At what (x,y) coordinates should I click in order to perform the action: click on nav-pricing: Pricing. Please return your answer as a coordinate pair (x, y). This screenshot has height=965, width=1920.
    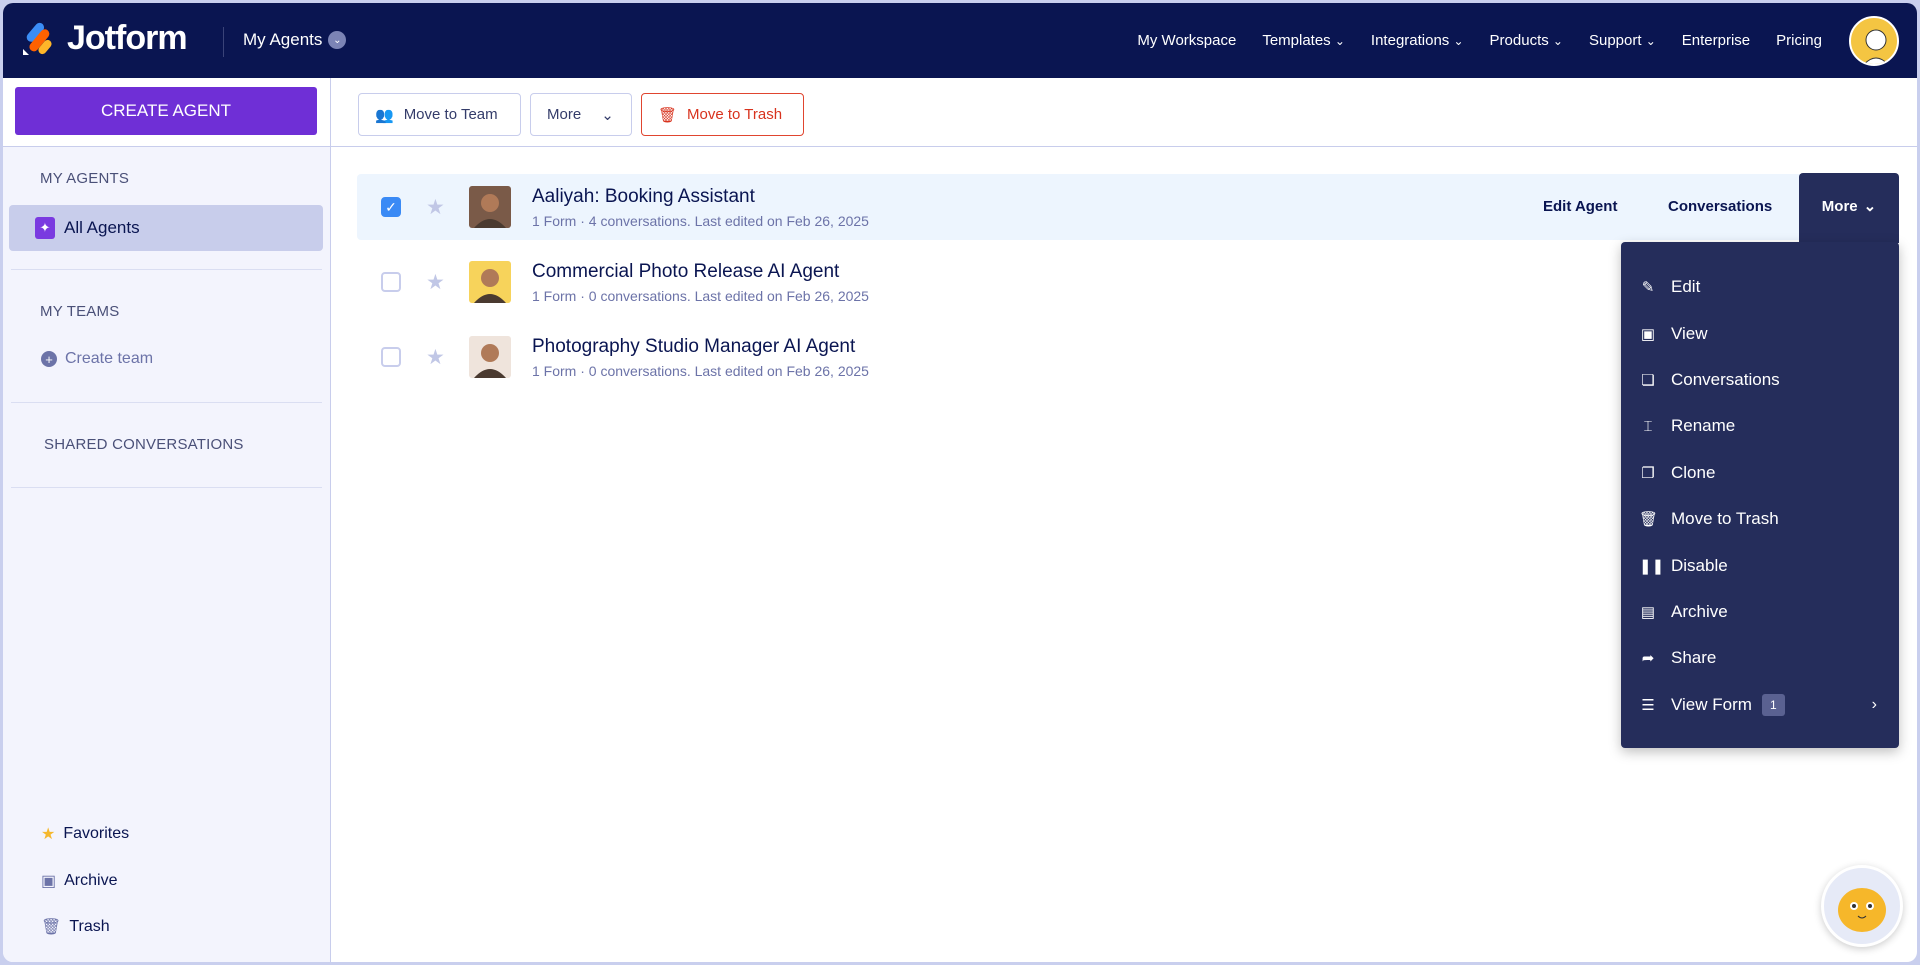
    Looking at the image, I should click on (1799, 40).